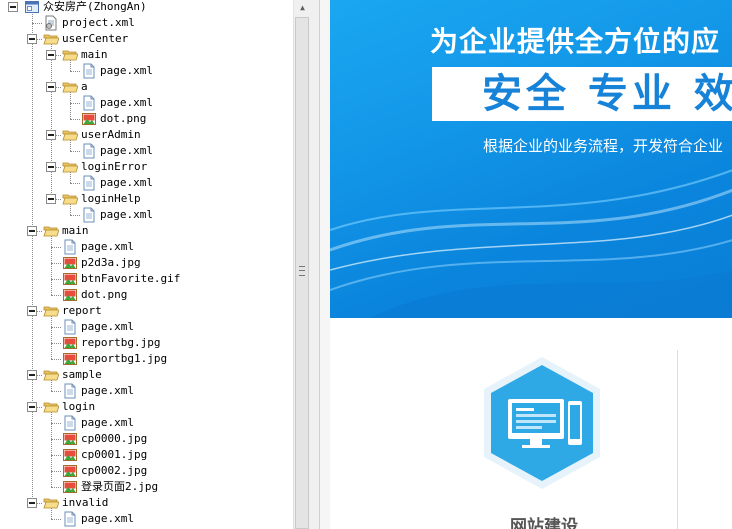  Describe the element at coordinates (145, 407) in the screenshot. I see `tree-folder-node: login` at that location.